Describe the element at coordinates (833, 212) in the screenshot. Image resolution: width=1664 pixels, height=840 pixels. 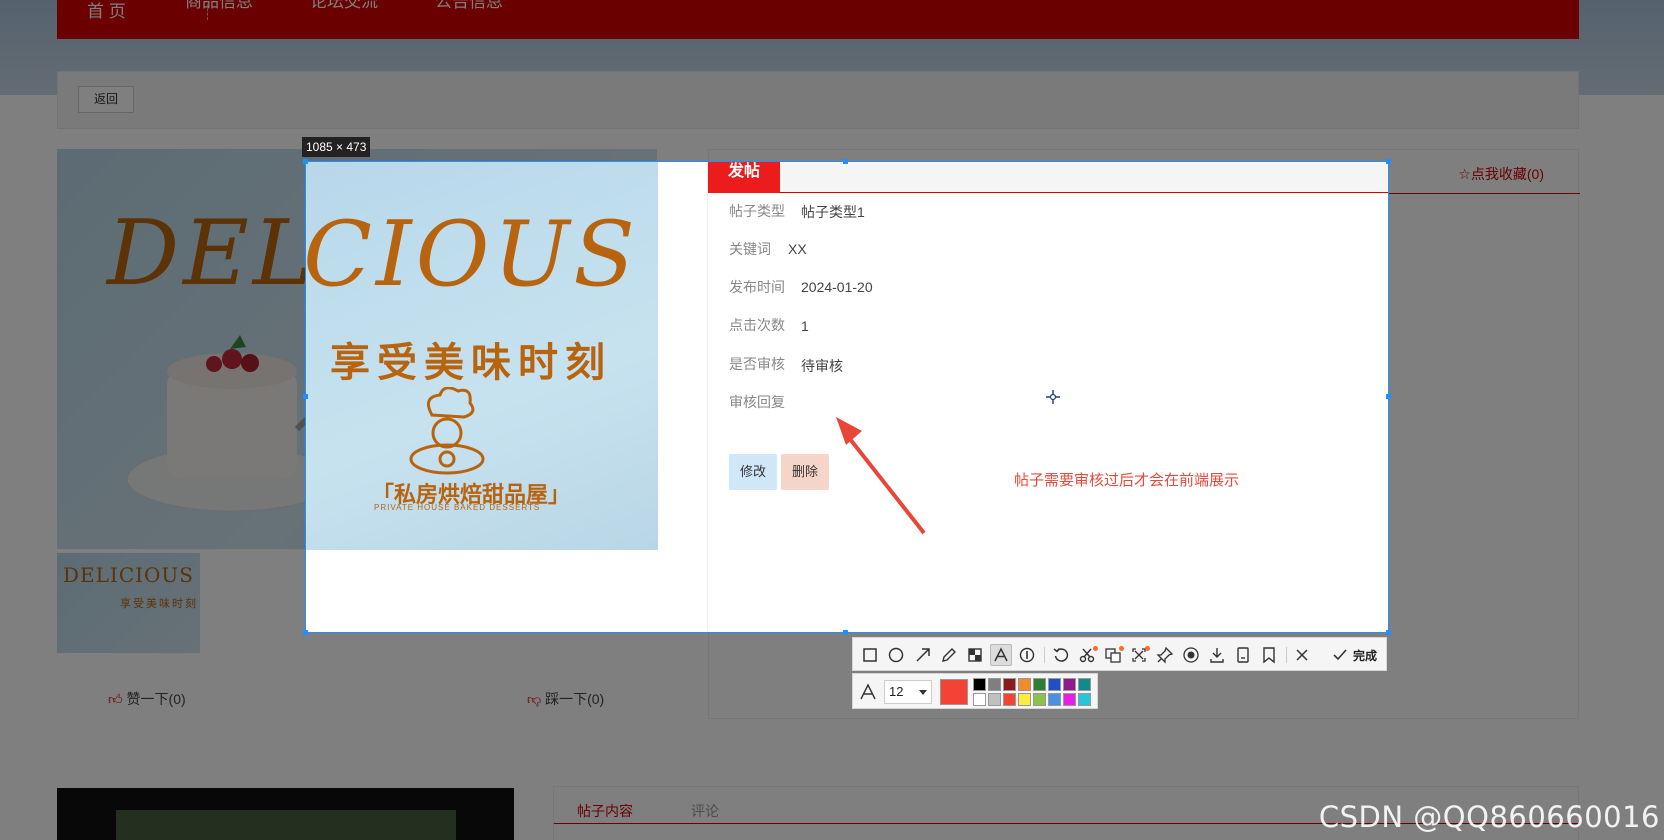
I see `field-value-post-type: 帖子类型1` at that location.